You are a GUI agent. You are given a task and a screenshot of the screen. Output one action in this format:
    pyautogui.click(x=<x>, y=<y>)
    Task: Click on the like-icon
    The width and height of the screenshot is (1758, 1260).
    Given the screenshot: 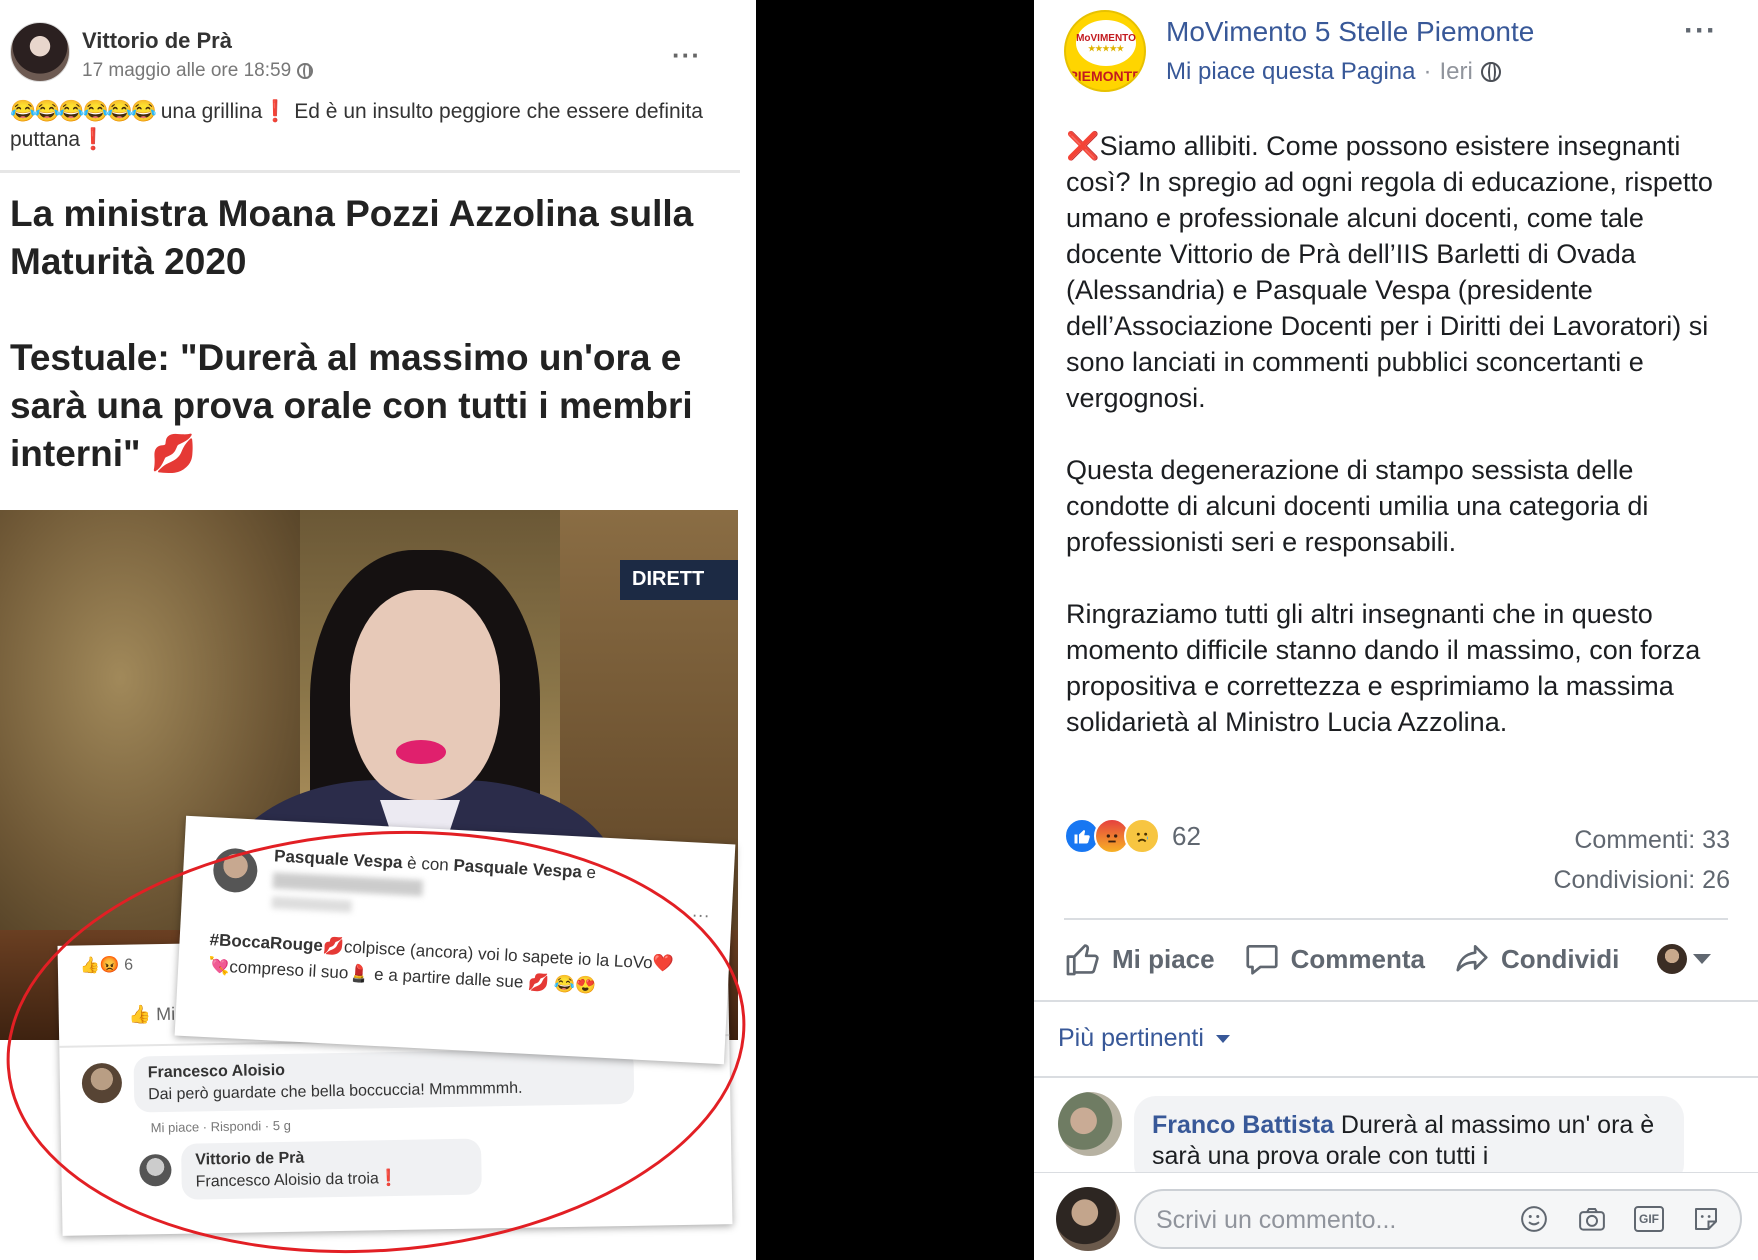 What is the action you would take?
    pyautogui.click(x=1082, y=960)
    